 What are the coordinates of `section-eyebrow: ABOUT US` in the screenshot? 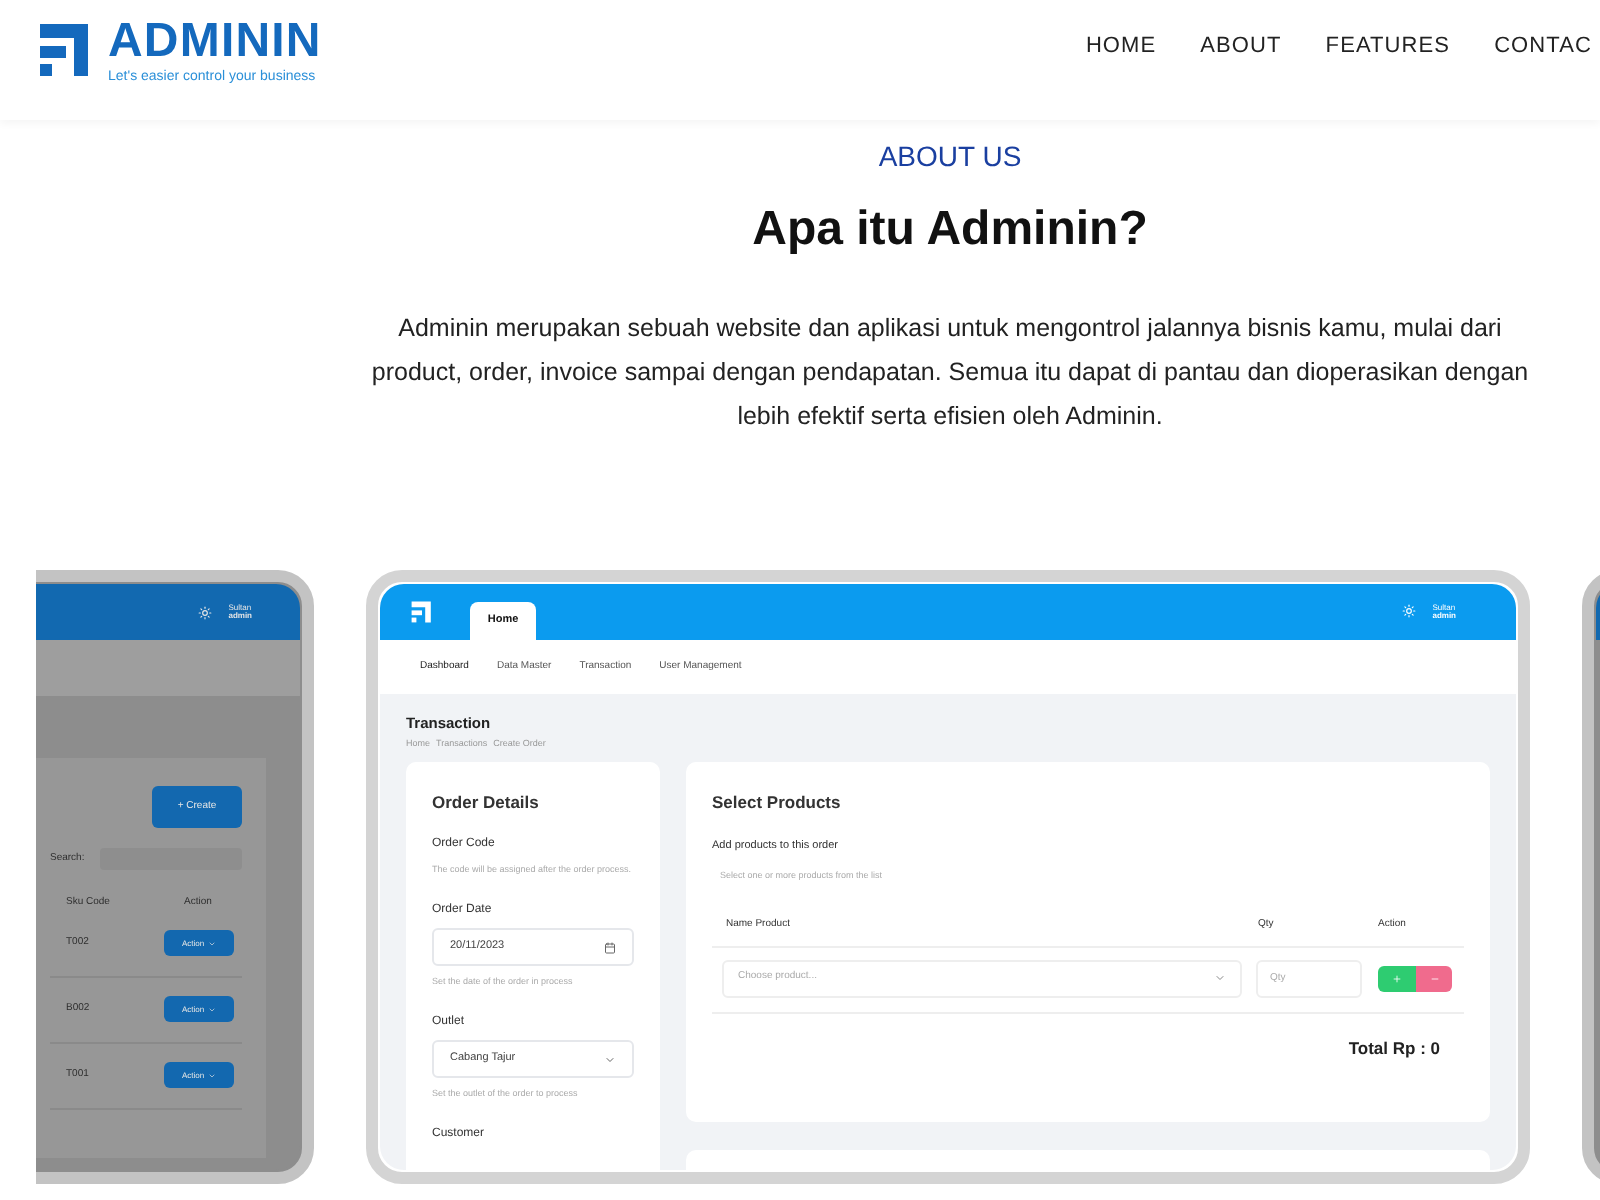 It's located at (950, 157).